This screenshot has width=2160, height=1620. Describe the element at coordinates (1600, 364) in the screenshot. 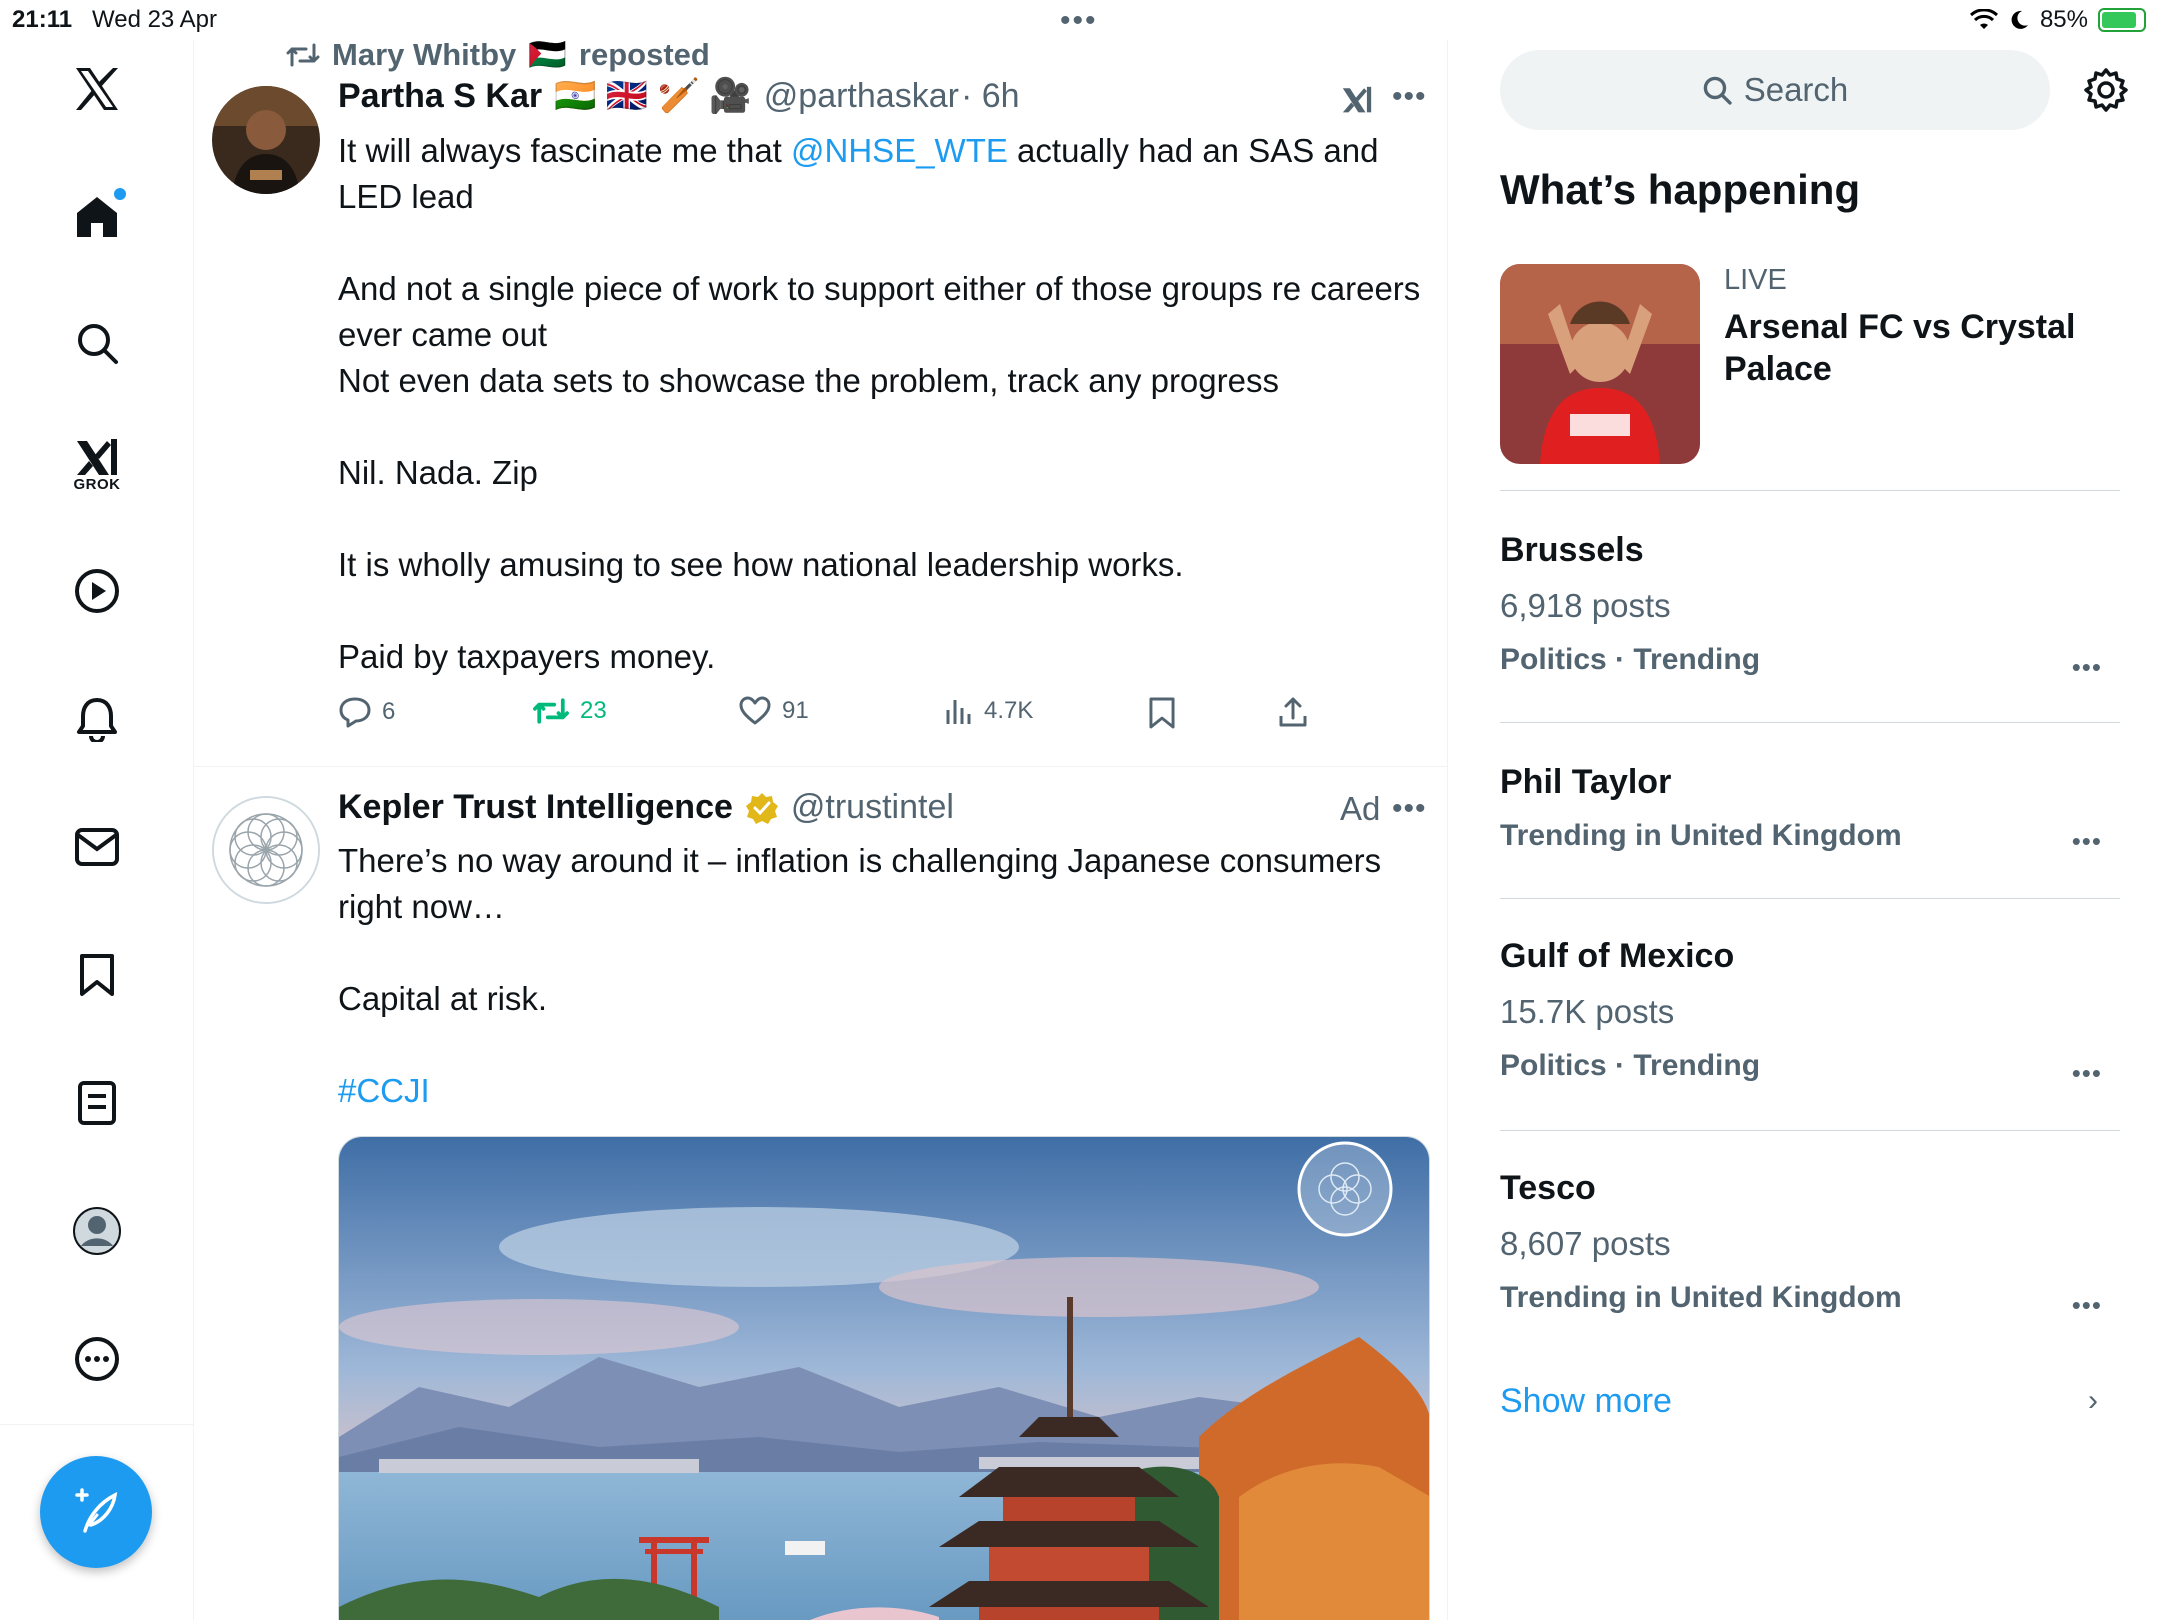

I see `live-event-thumbnail` at that location.